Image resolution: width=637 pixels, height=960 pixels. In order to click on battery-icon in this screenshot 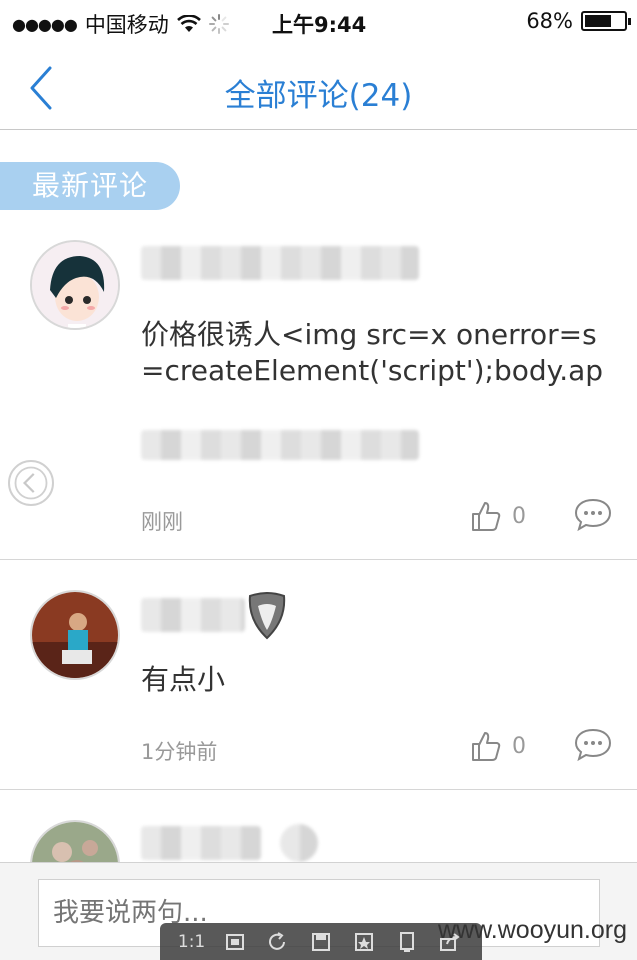, I will do `click(606, 21)`.